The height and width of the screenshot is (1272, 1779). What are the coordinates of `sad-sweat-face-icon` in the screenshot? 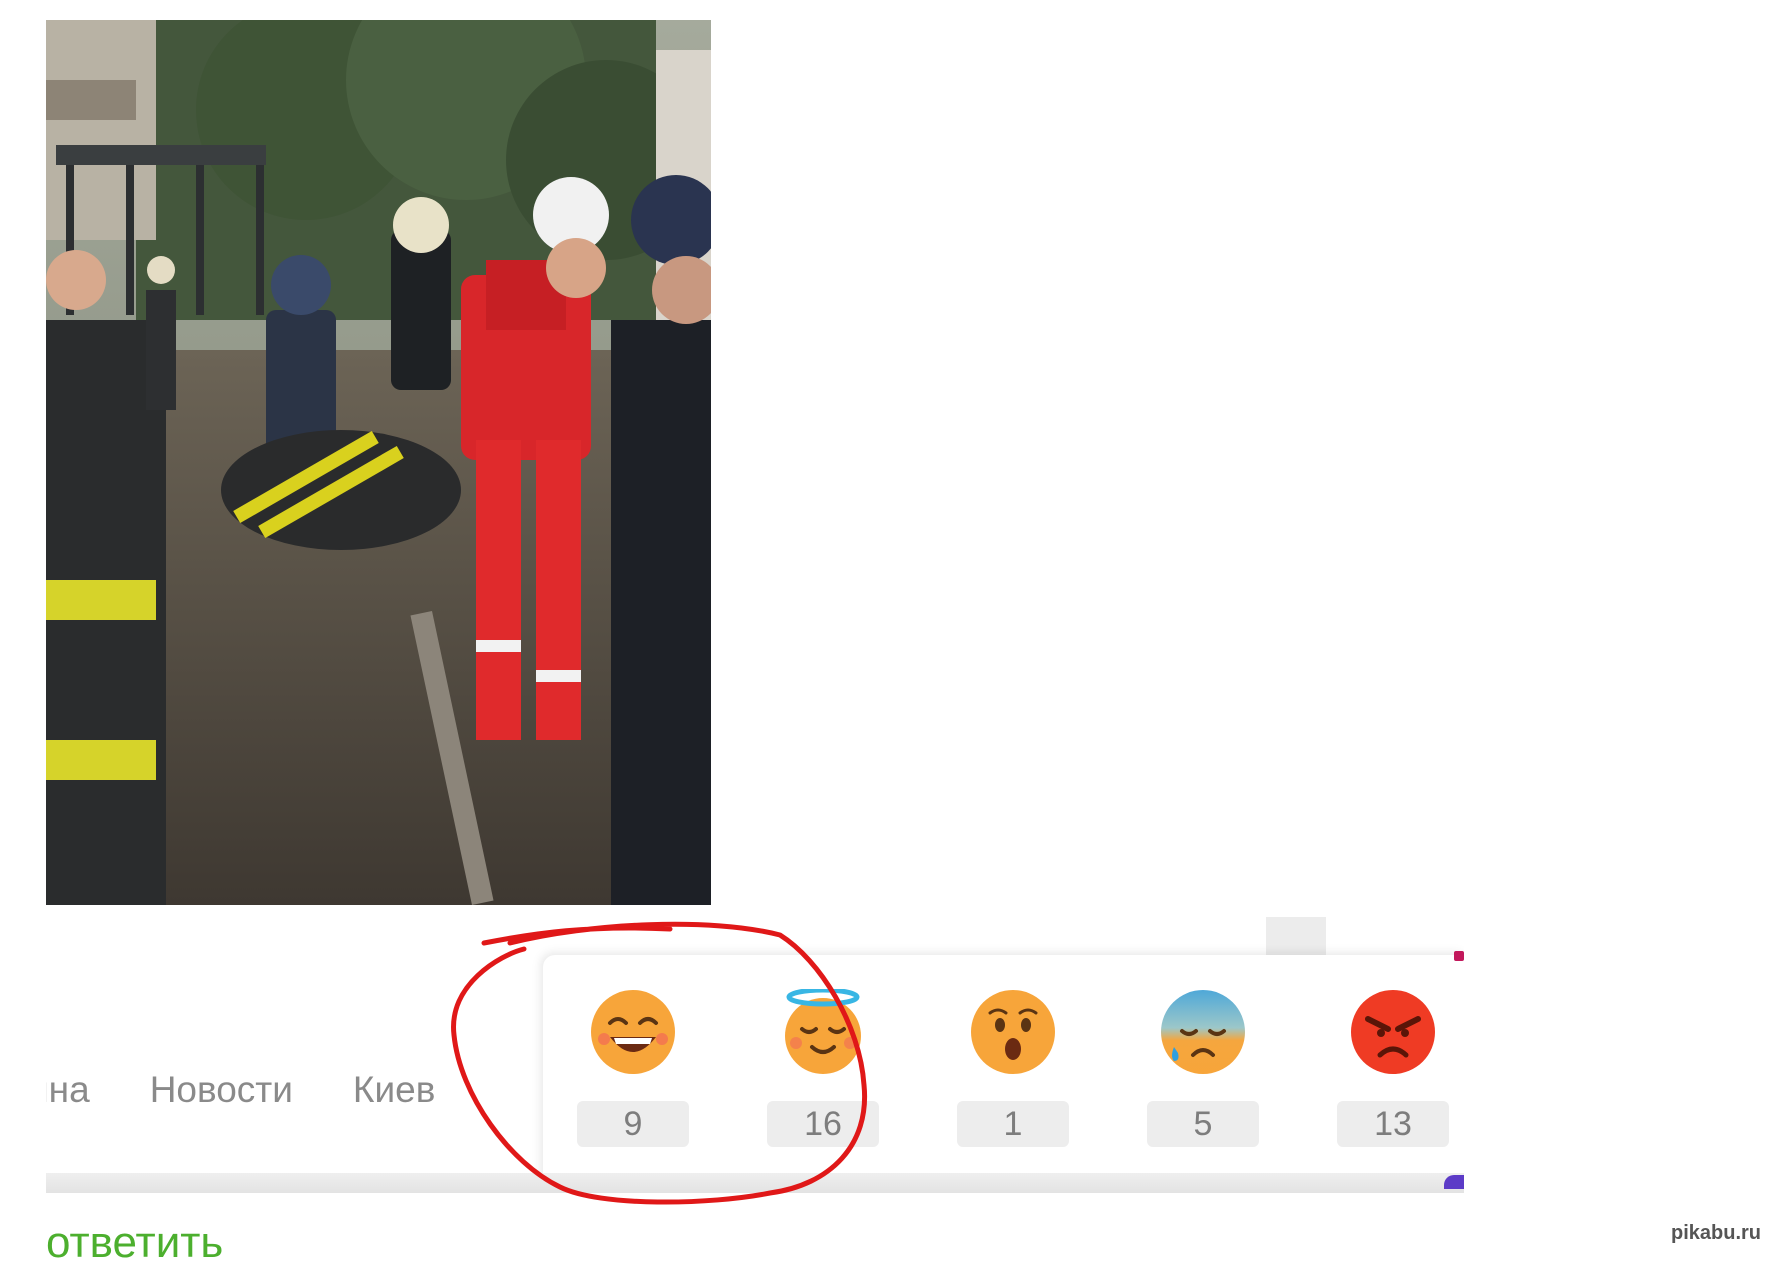 It's located at (1203, 1032).